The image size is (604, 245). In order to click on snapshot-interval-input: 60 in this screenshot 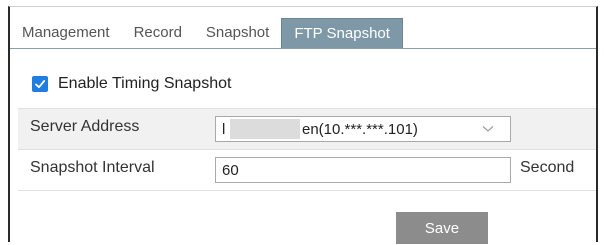, I will do `click(363, 170)`.